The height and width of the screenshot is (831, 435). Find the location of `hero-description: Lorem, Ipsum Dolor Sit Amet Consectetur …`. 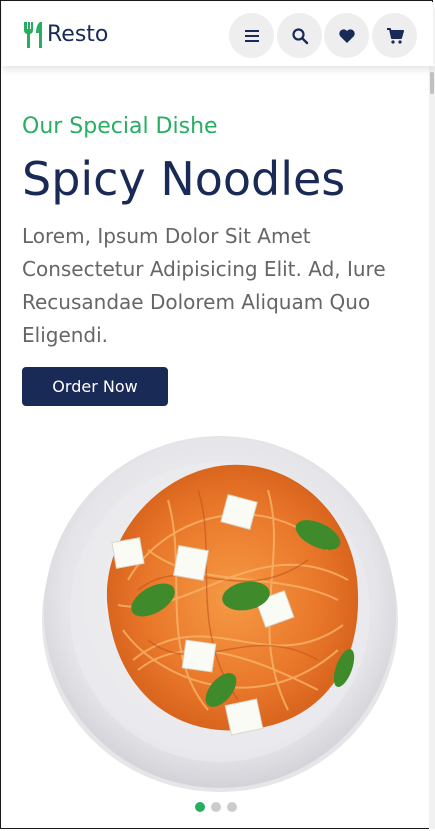

hero-description: Lorem, Ipsum Dolor Sit Amet Consectetur … is located at coordinates (204, 285).